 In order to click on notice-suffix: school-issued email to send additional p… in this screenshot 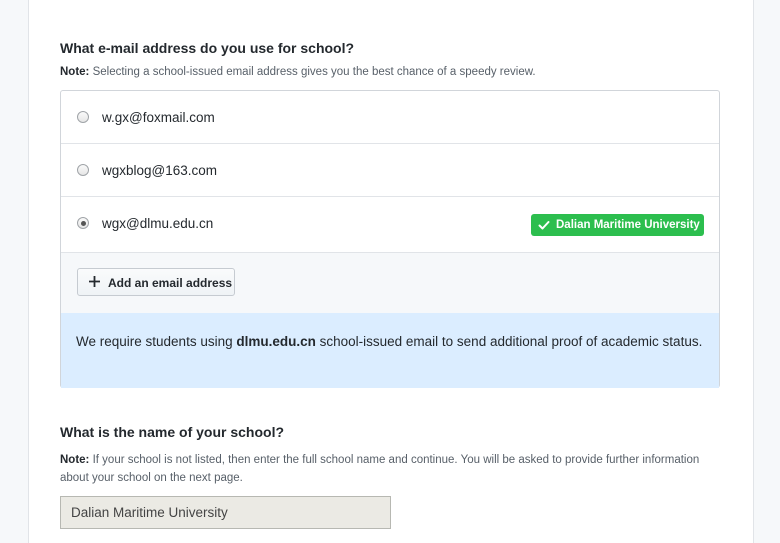, I will do `click(509, 341)`.